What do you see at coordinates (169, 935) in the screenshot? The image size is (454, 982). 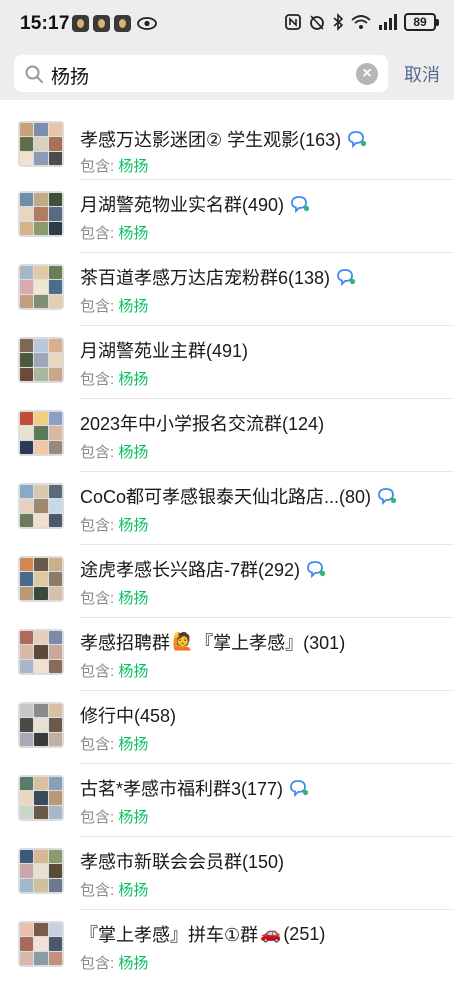 I see `result-title-text: 『掌上孝感』拼车①群` at bounding box center [169, 935].